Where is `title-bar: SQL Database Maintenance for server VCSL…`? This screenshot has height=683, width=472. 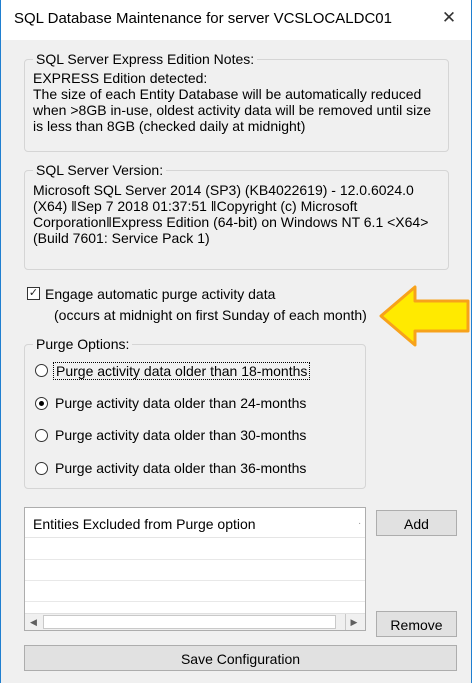 title-bar: SQL Database Maintenance for server VCSL… is located at coordinates (236, 20).